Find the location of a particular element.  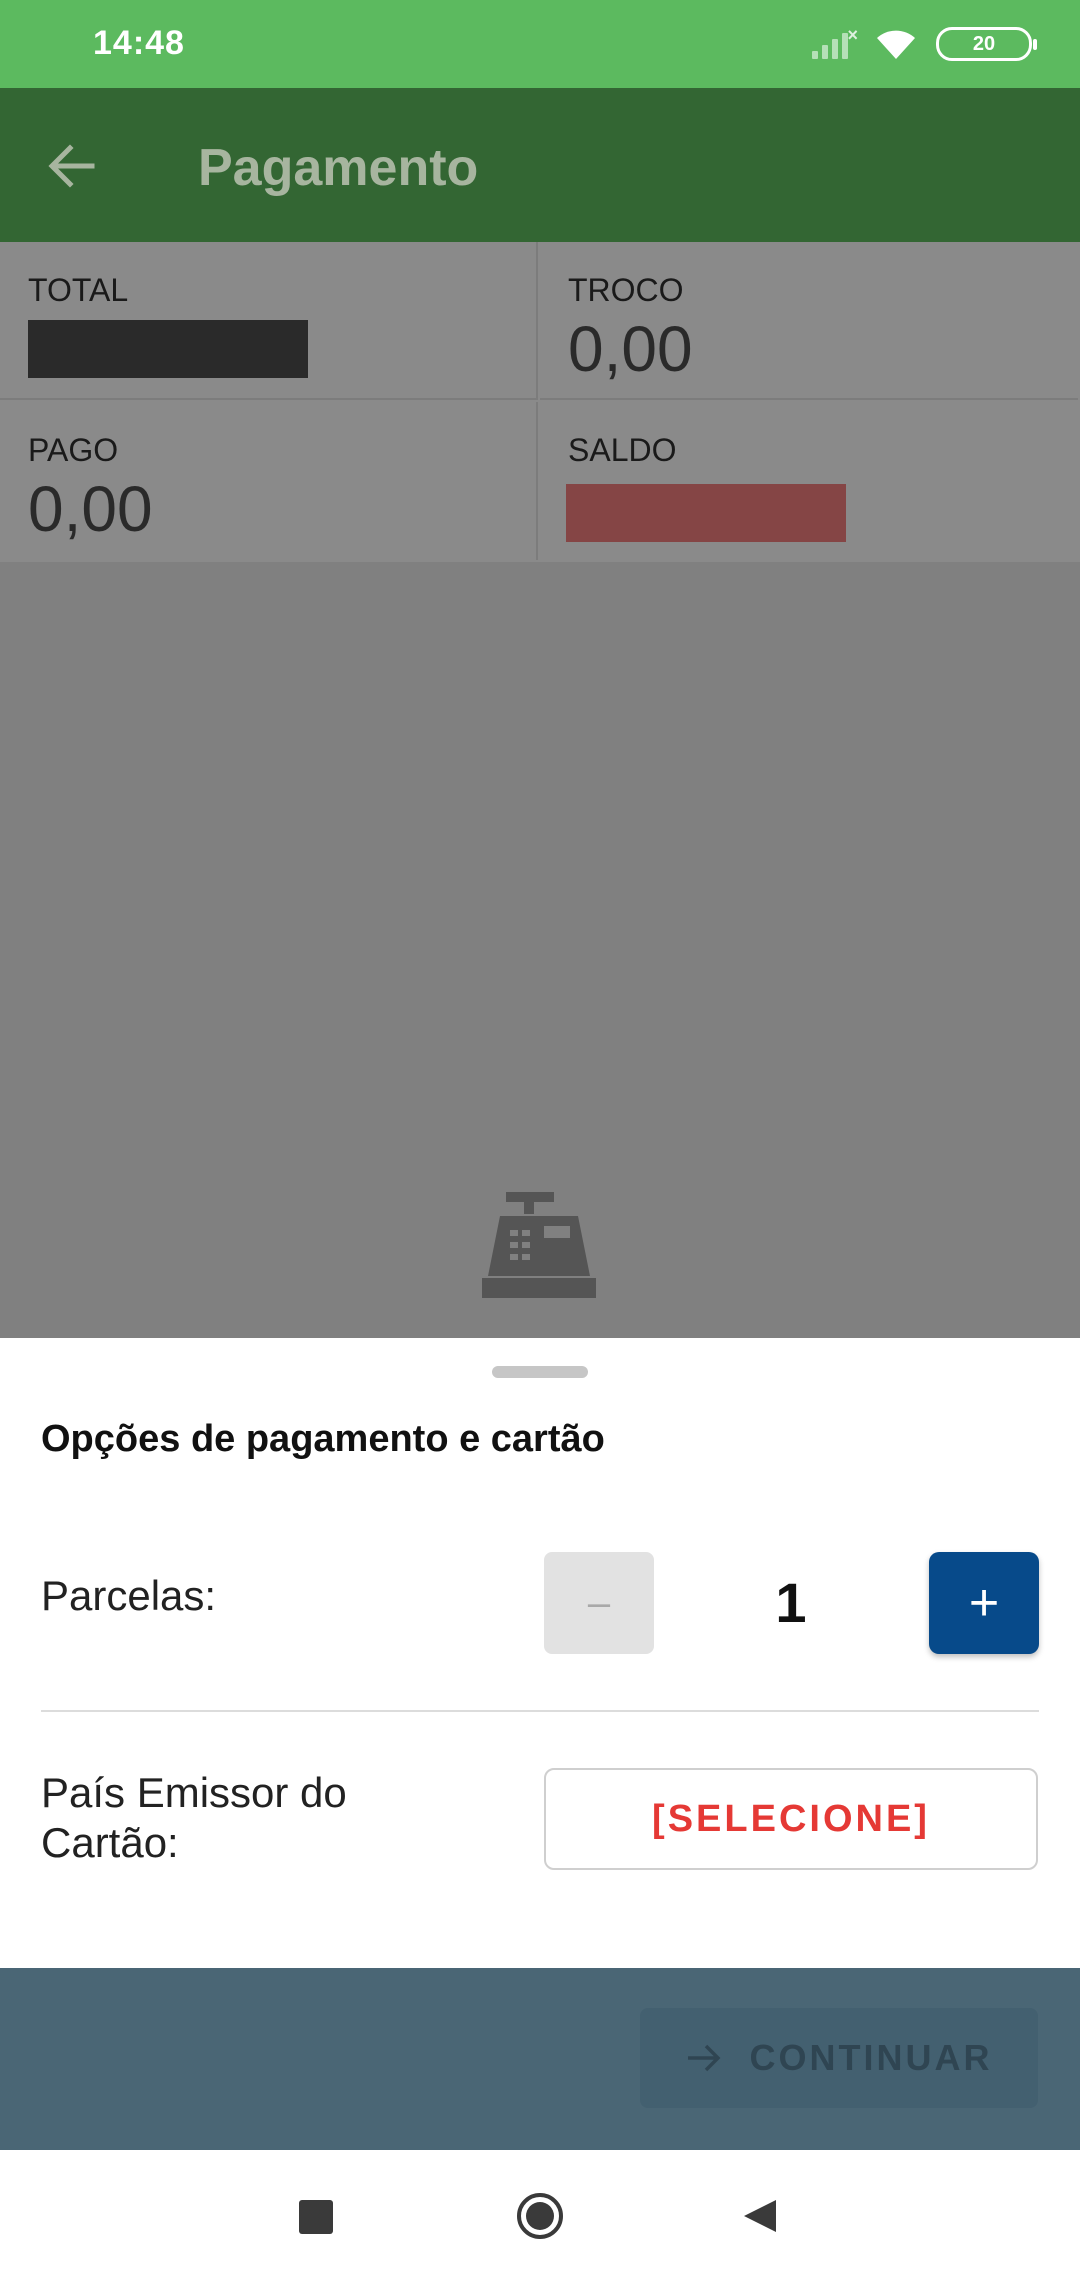

continue-button: CONTINUAR is located at coordinates (839, 2058).